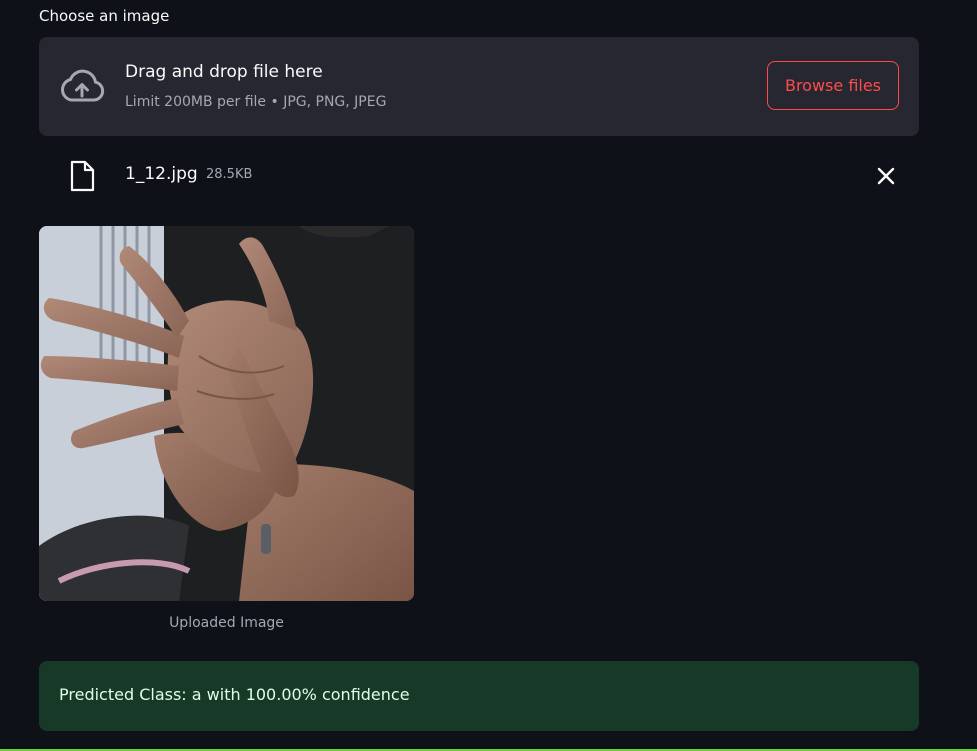  Describe the element at coordinates (161, 174) in the screenshot. I see `file-name: 1_12.jpg` at that location.